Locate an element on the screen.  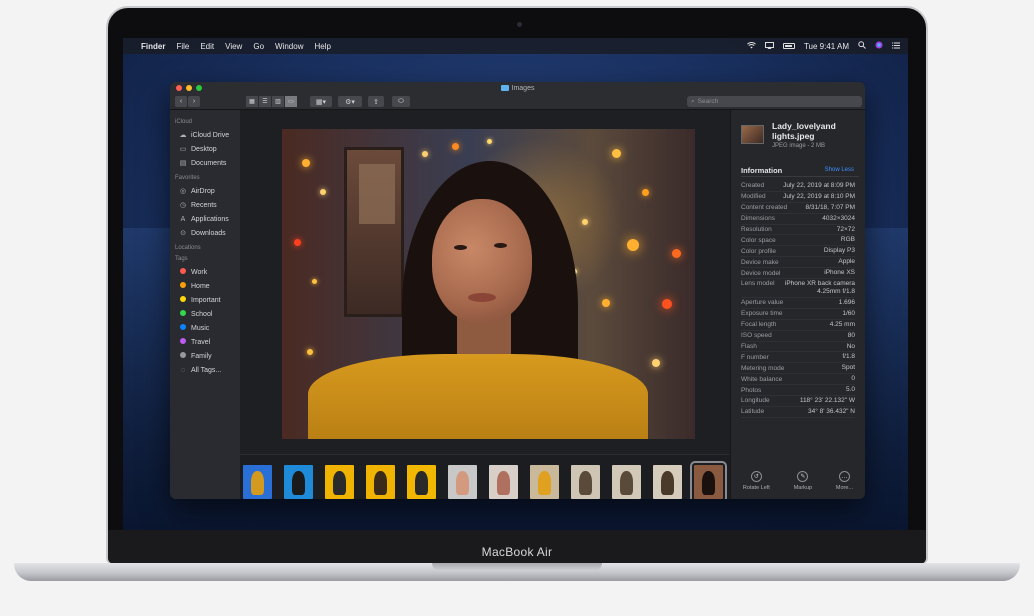
tag-icon: ⬭ is located at coordinates (401, 101).